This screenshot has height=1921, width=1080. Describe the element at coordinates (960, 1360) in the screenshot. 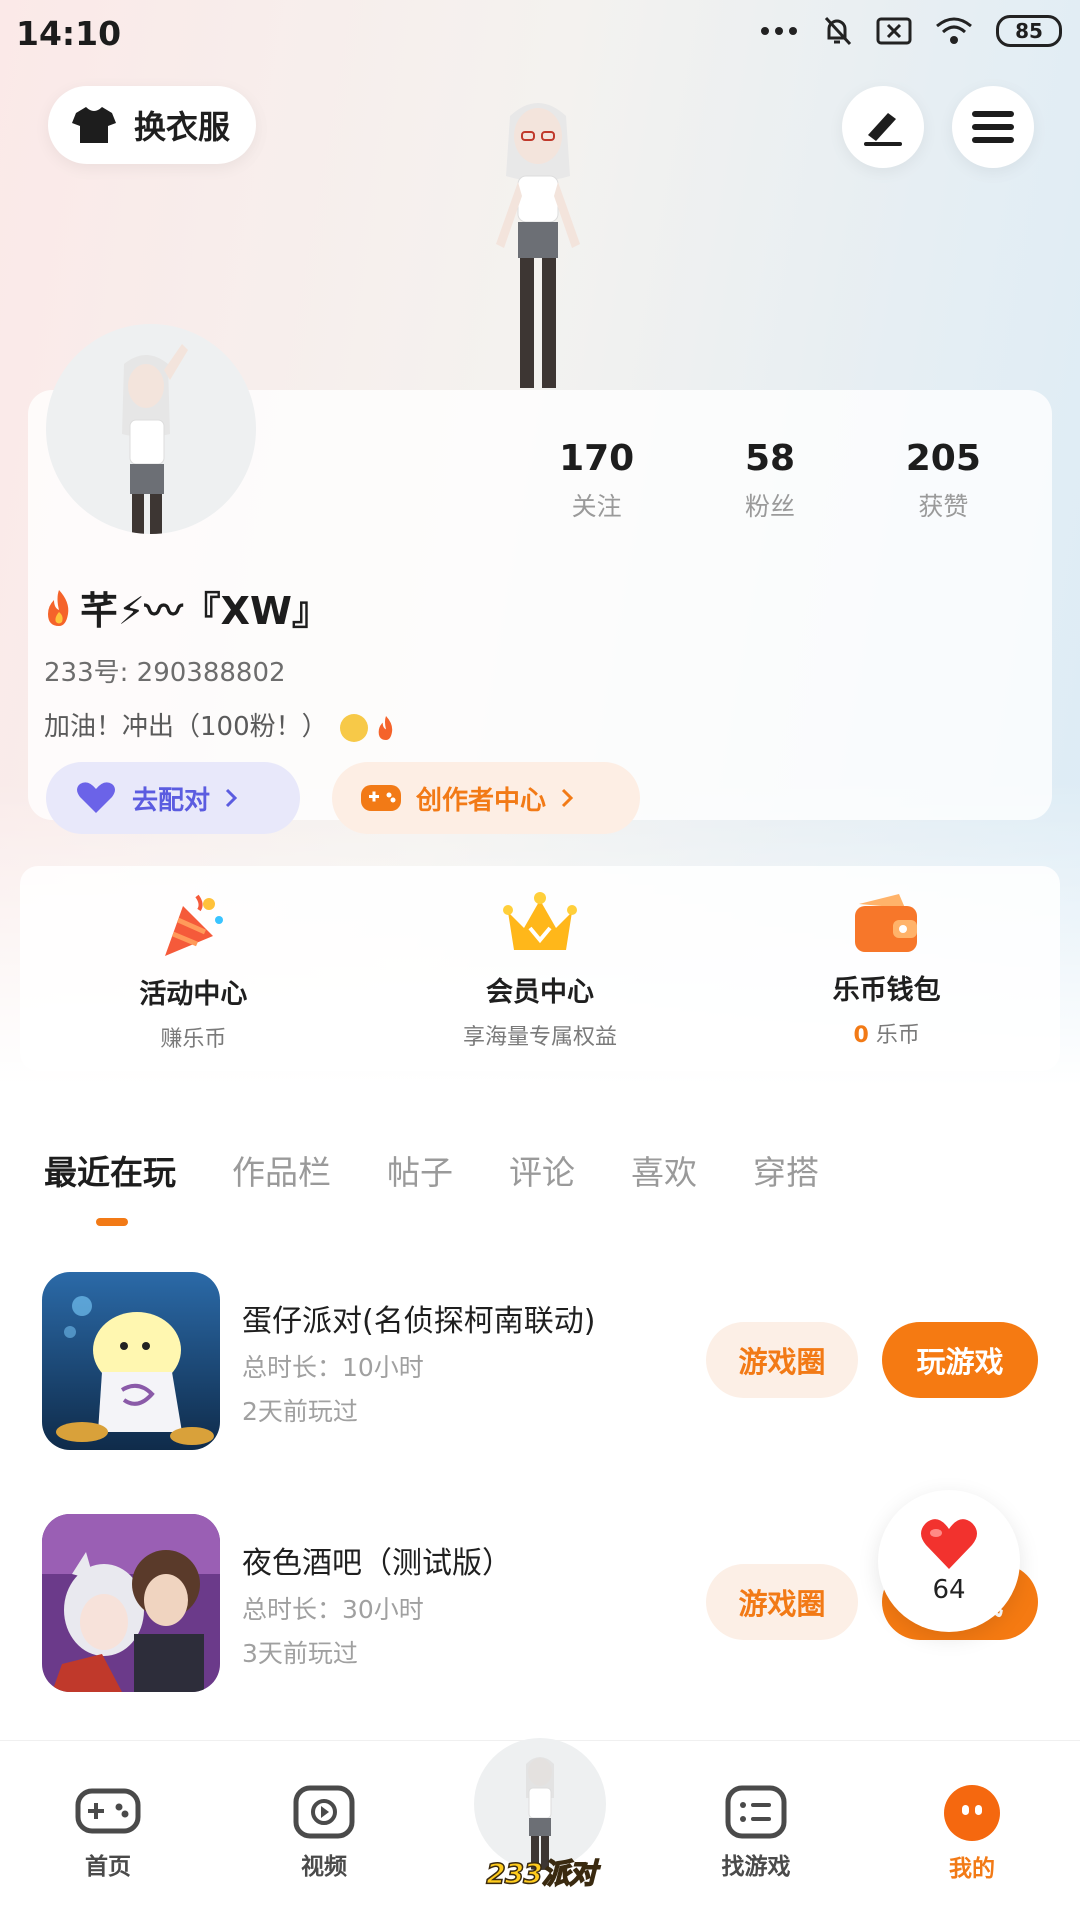

I see `play-game-button: 玩游戏` at that location.